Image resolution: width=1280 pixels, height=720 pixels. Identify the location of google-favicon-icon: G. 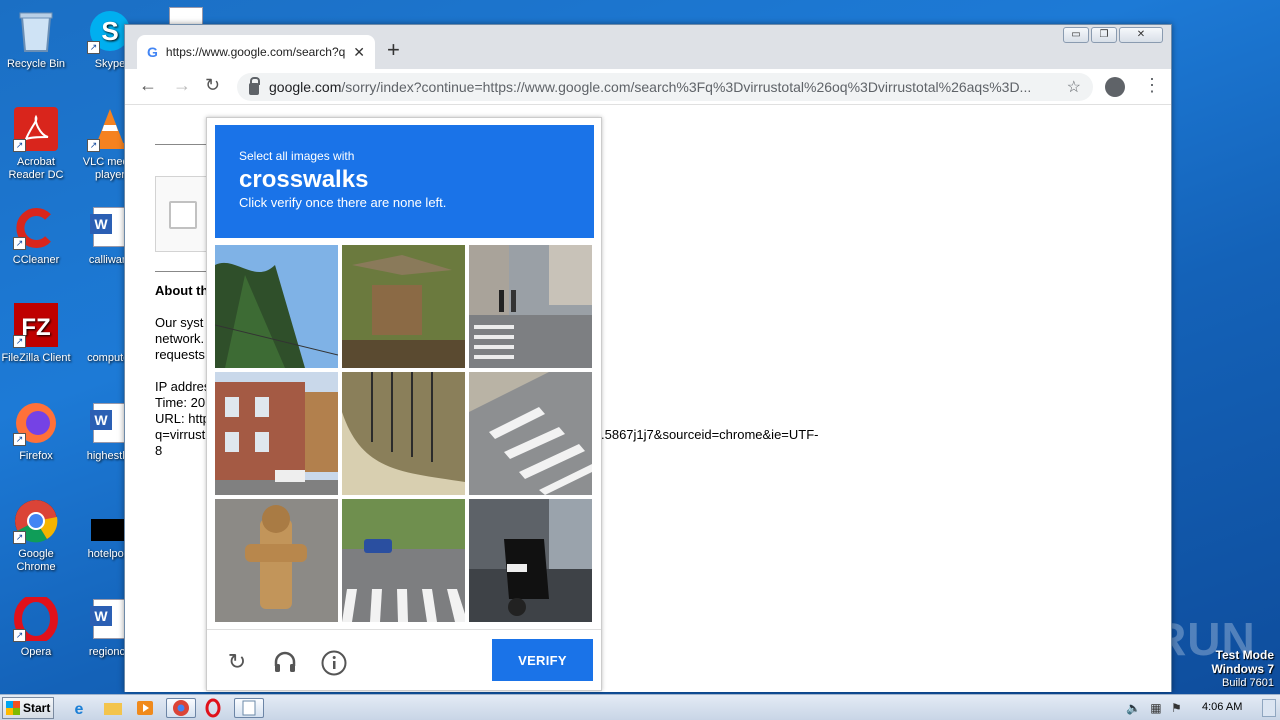
(152, 52).